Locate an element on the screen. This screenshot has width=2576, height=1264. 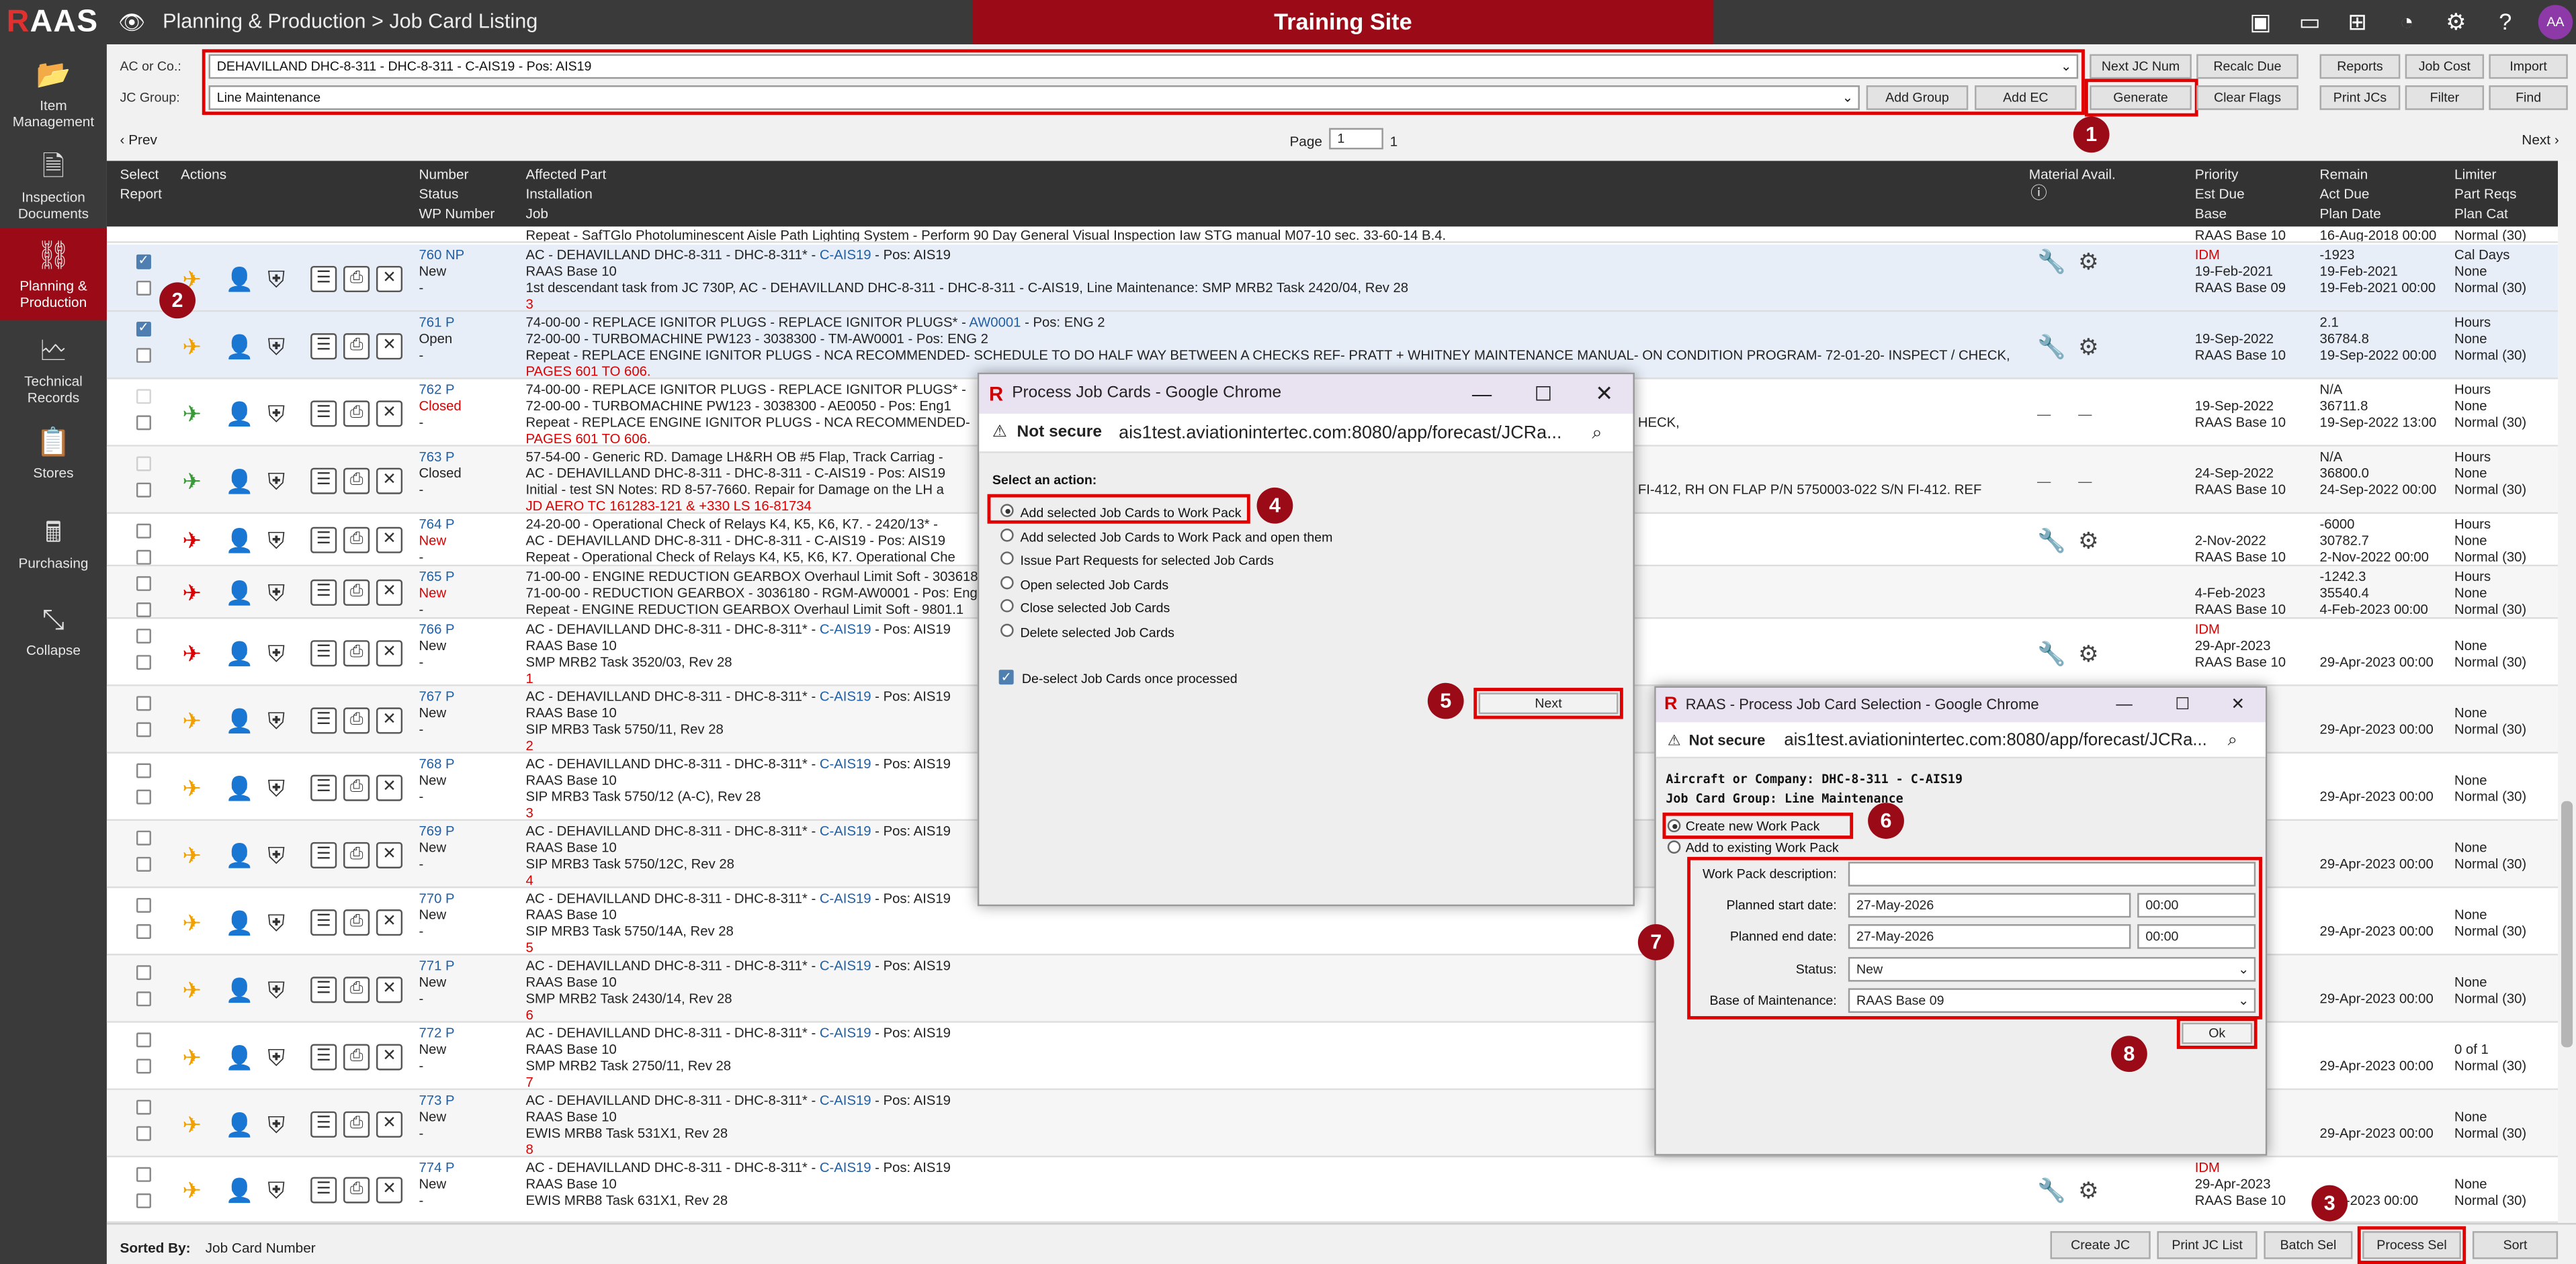
next-page-link: Next › is located at coordinates (2540, 140).